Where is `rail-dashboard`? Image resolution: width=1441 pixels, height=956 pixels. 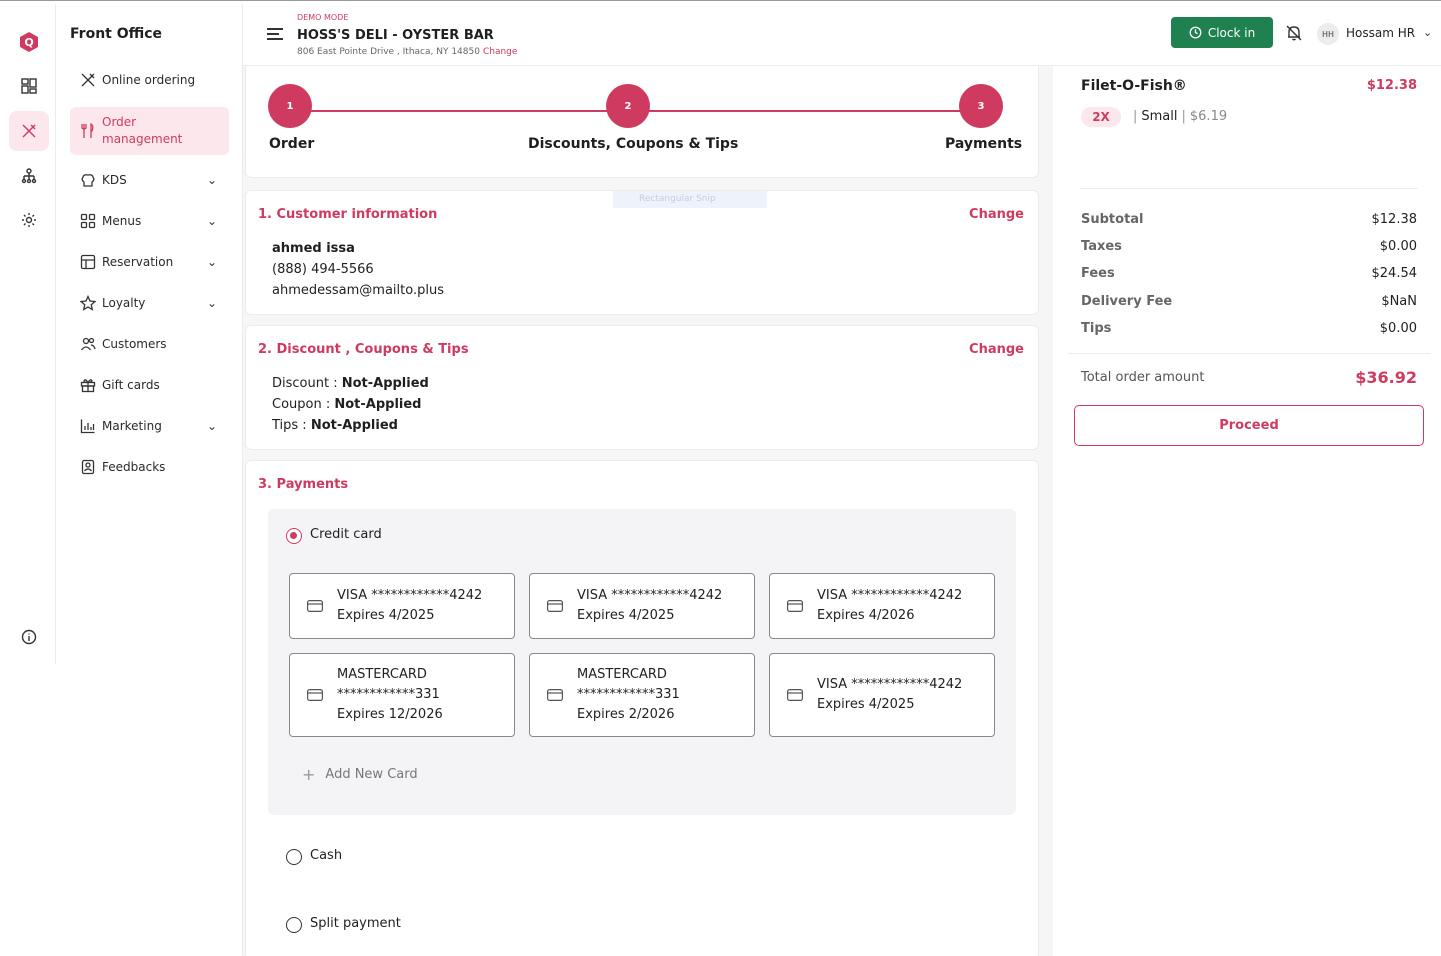
rail-dashboard is located at coordinates (29, 86).